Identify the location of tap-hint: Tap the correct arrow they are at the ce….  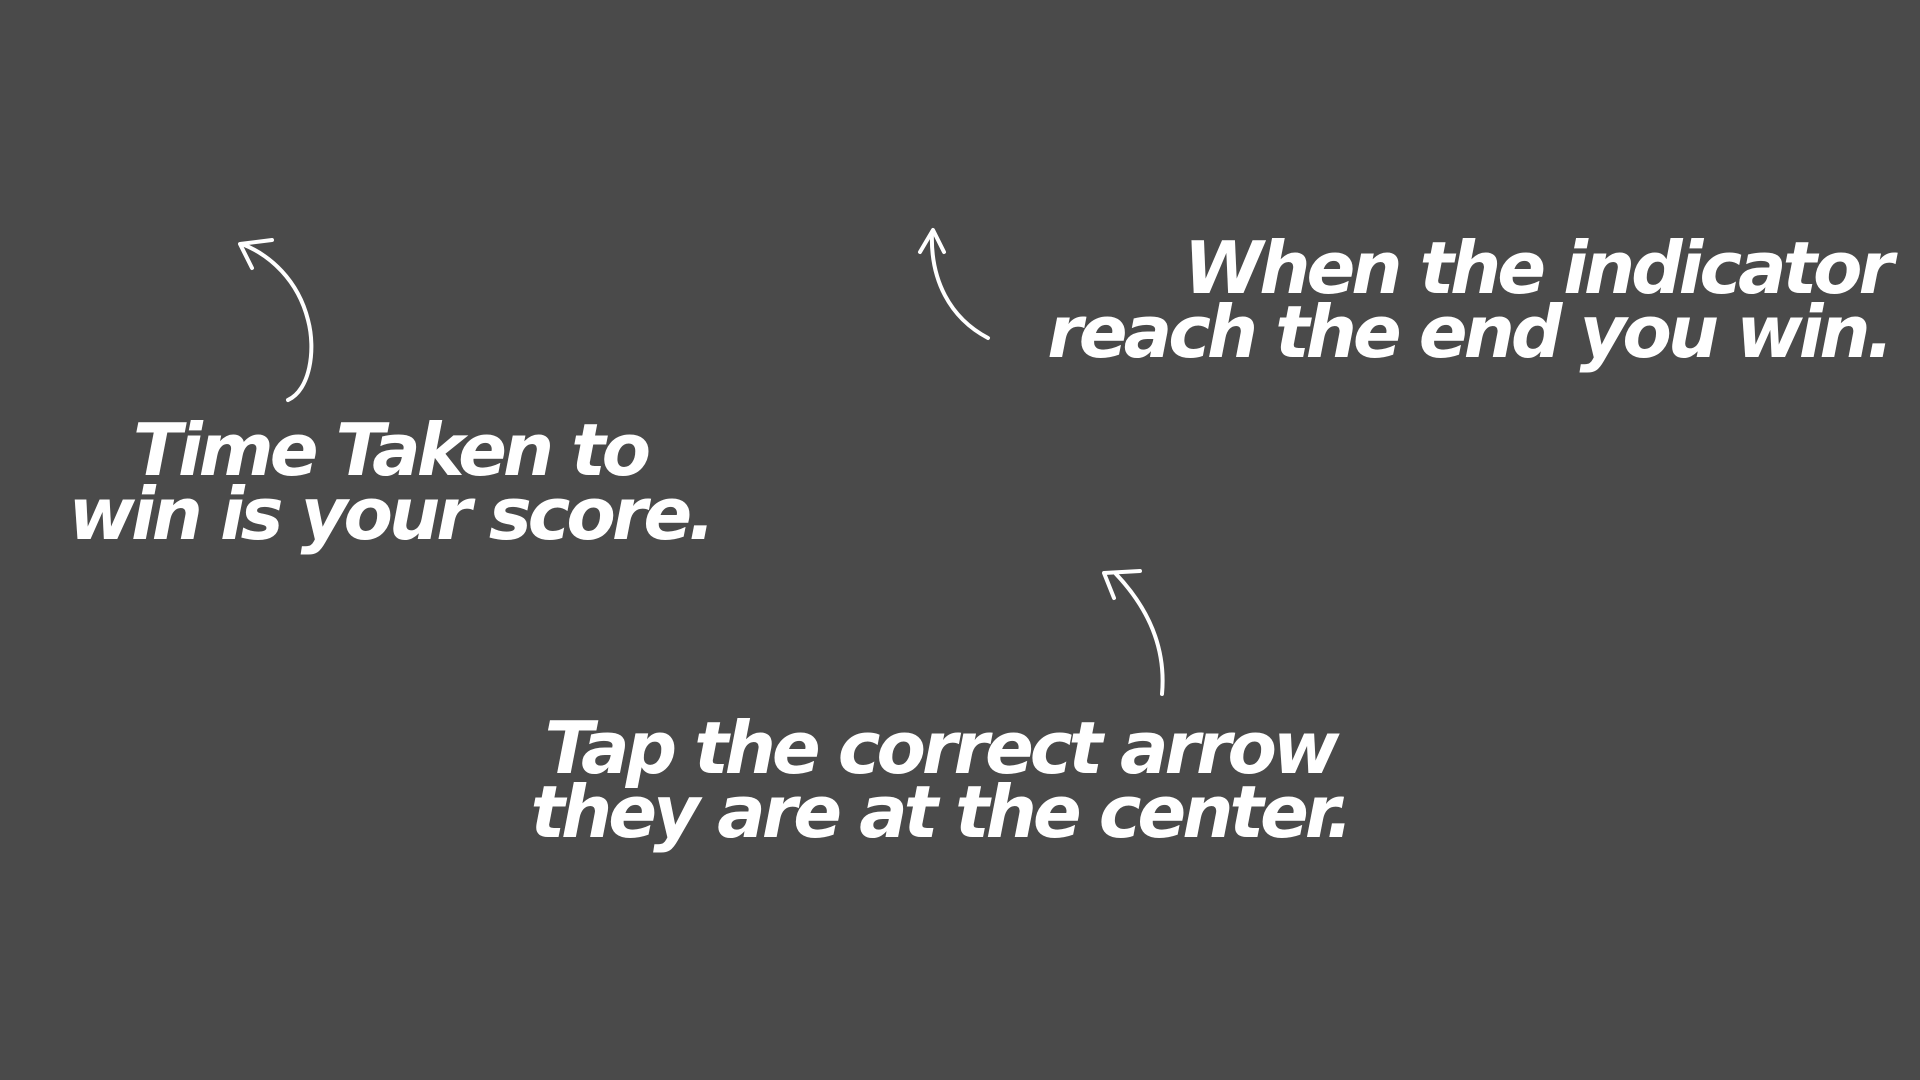
(940, 783).